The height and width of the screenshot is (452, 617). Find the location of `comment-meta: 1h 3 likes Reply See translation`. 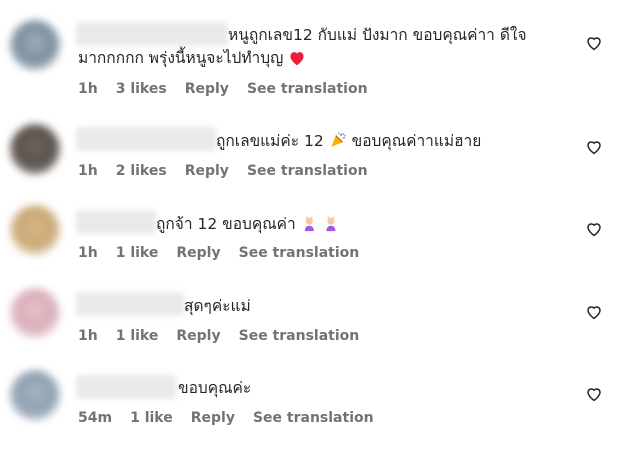

comment-meta: 1h 3 likes Reply See translation is located at coordinates (223, 89).